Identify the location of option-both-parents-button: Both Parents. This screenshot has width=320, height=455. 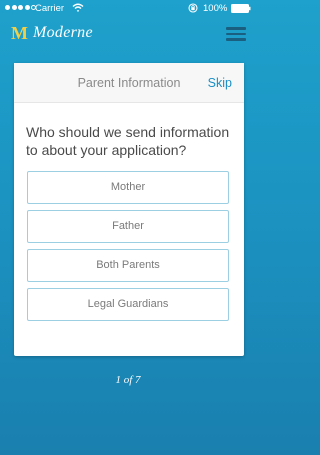
(128, 265).